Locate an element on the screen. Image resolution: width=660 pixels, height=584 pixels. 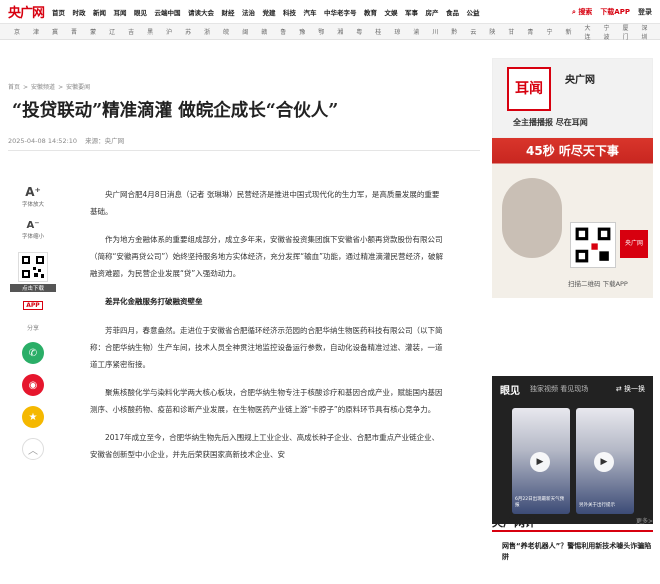
nav-item: 眼见 is located at coordinates (140, 12).